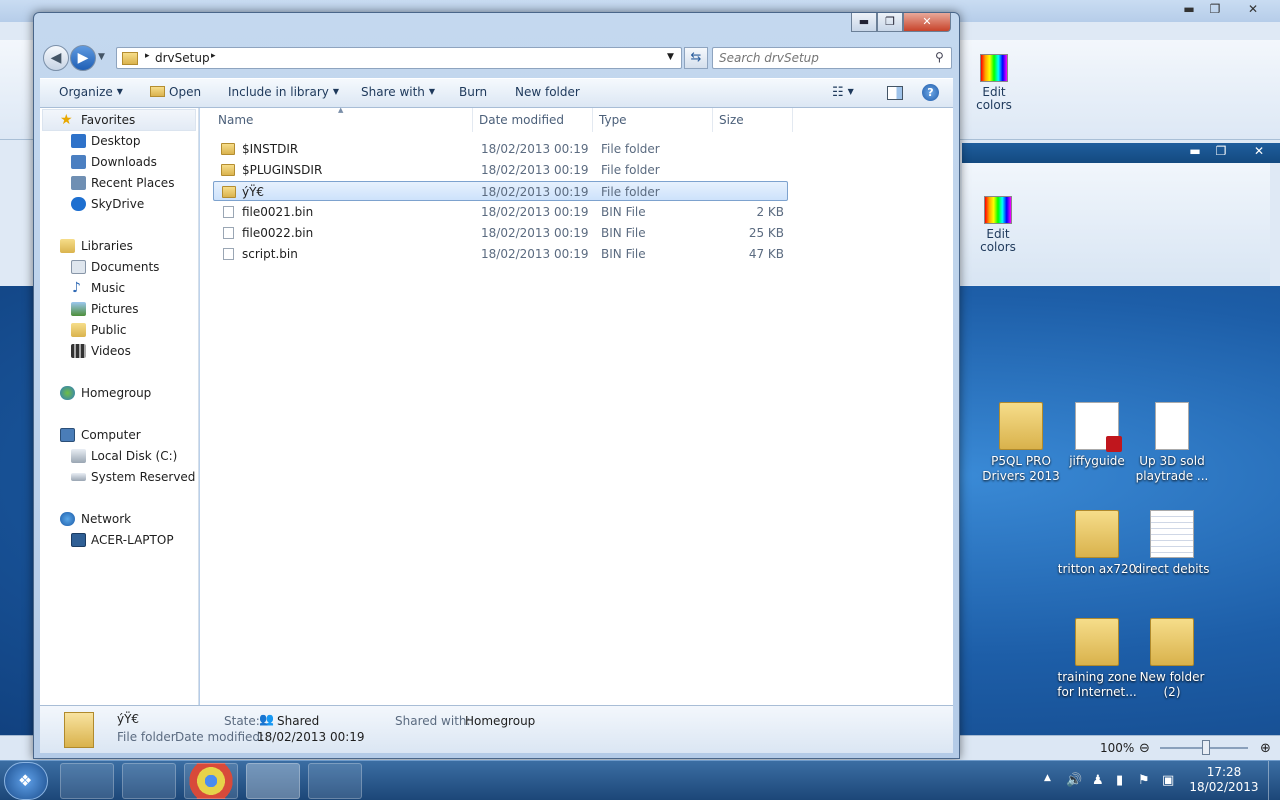 The image size is (1280, 800). Describe the element at coordinates (175, 92) in the screenshot. I see `open-button: Open` at that location.